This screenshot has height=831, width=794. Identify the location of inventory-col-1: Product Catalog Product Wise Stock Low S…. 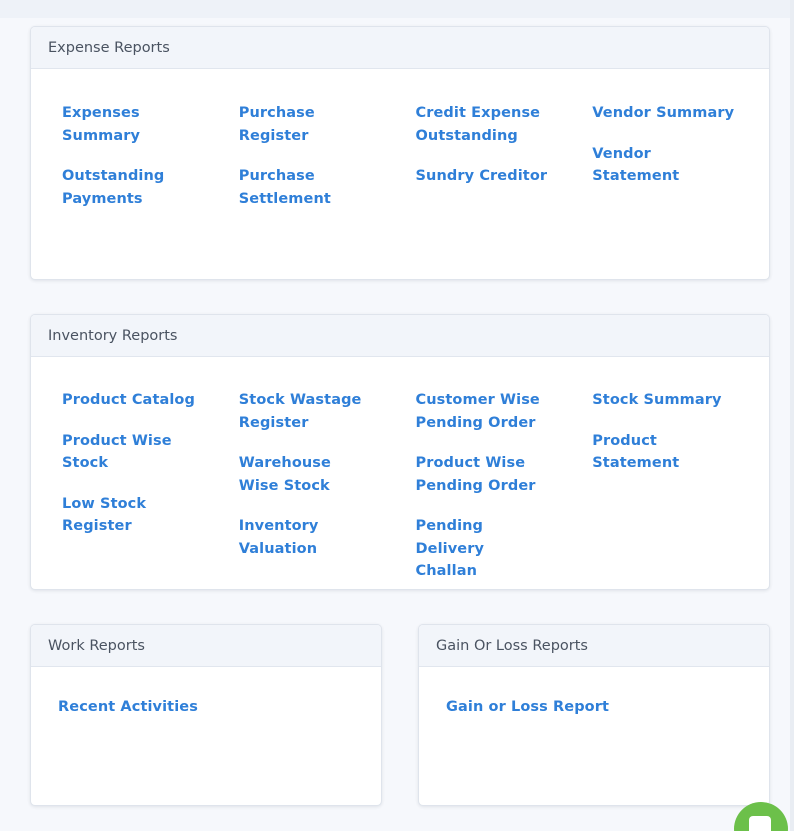
(150, 486).